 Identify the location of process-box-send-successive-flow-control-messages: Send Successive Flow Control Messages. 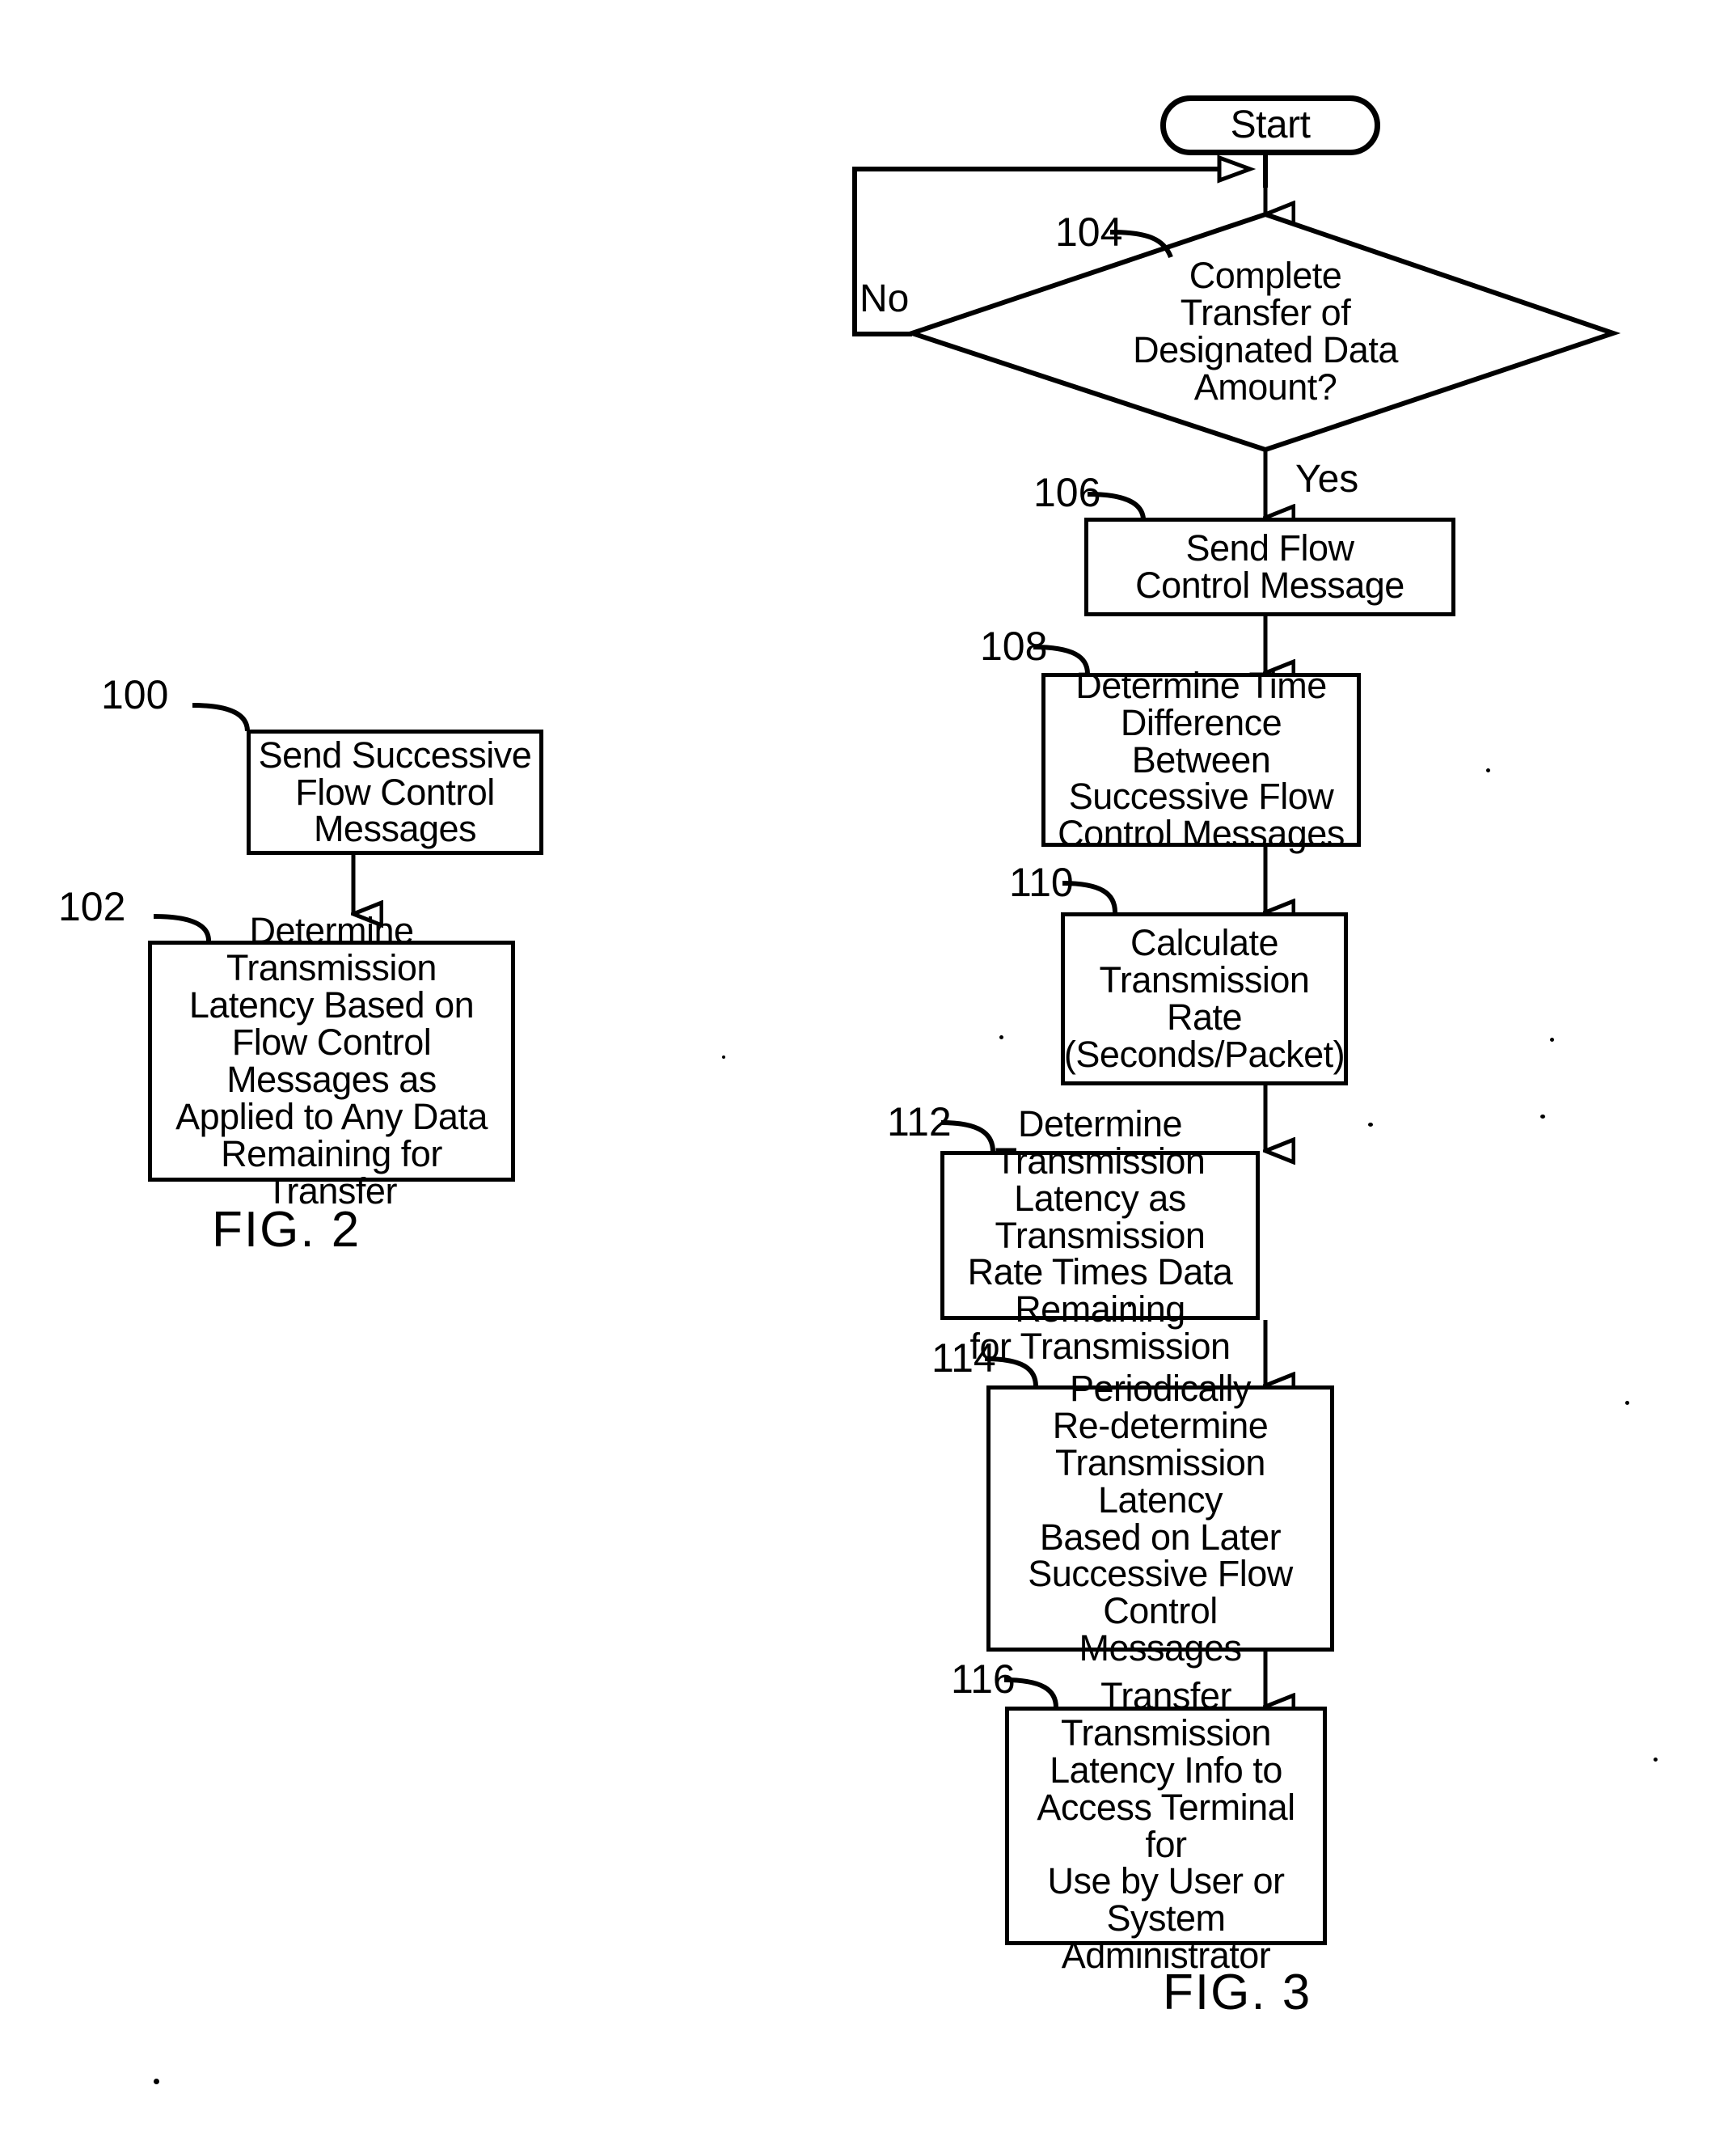
(395, 792).